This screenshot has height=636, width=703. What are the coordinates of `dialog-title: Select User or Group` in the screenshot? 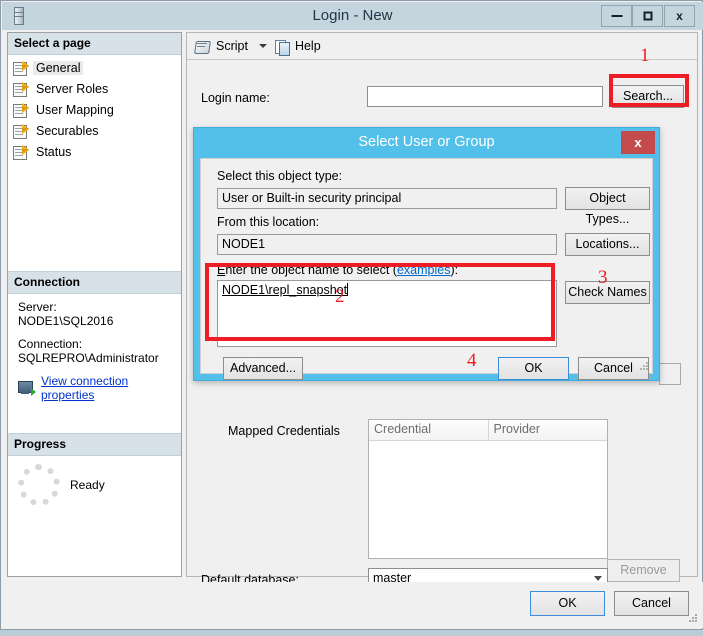 It's located at (426, 142).